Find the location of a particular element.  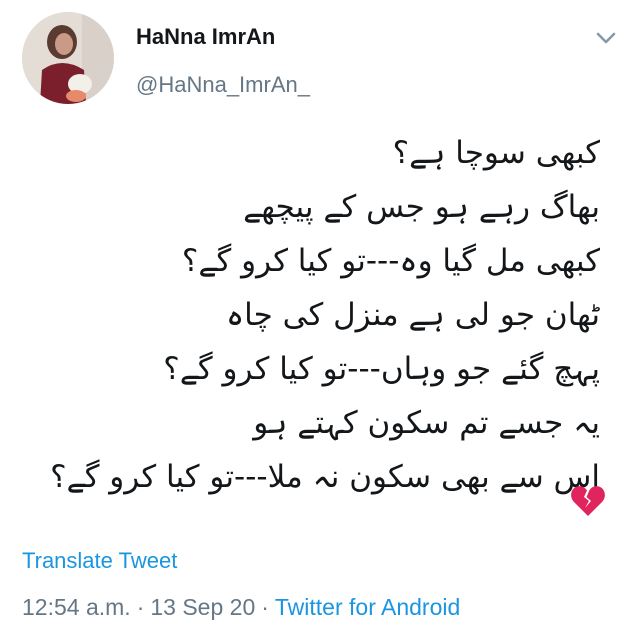

avatar-photo is located at coordinates (68, 58).